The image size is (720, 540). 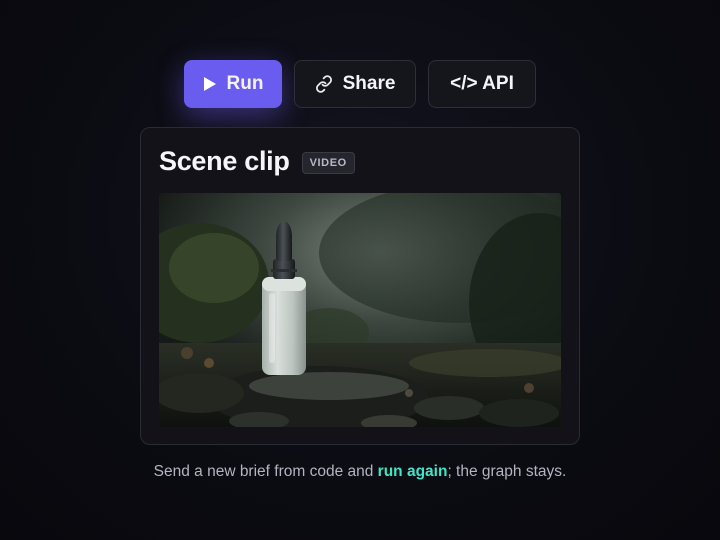 What do you see at coordinates (324, 84) in the screenshot?
I see `link-icon` at bounding box center [324, 84].